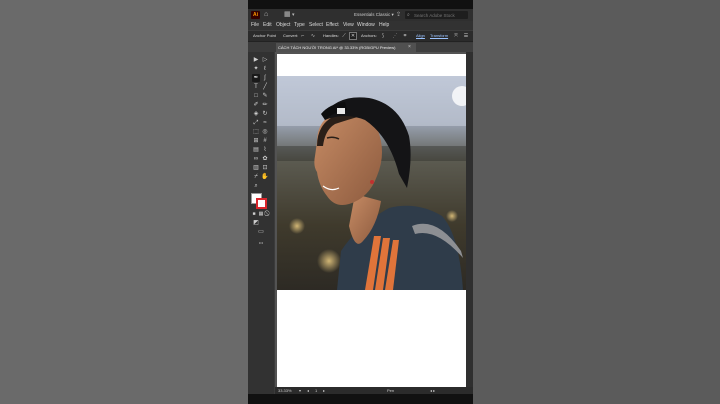 The height and width of the screenshot is (404, 720). Describe the element at coordinates (391, 390) in the screenshot. I see `current-tool-name: Pen` at that location.